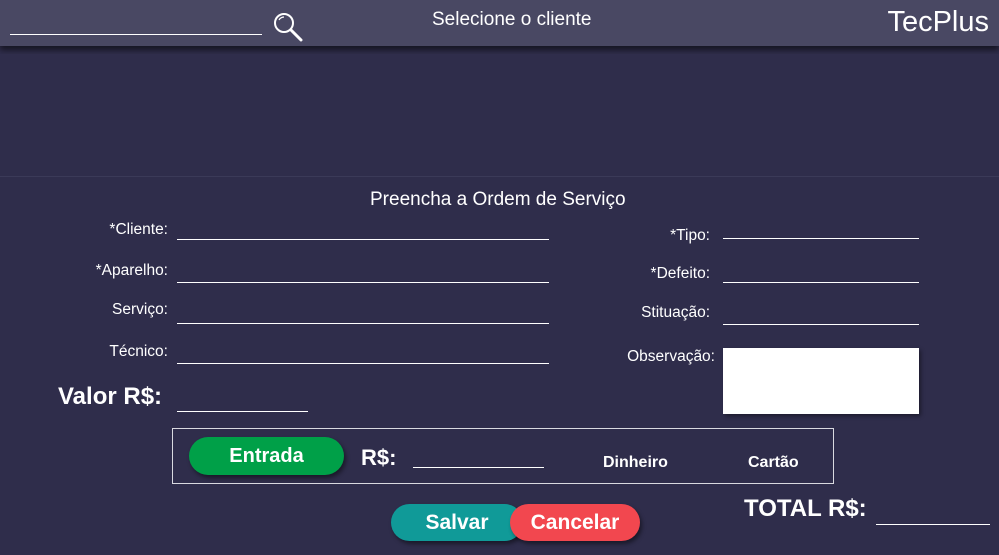  I want to click on device-field, so click(363, 282).